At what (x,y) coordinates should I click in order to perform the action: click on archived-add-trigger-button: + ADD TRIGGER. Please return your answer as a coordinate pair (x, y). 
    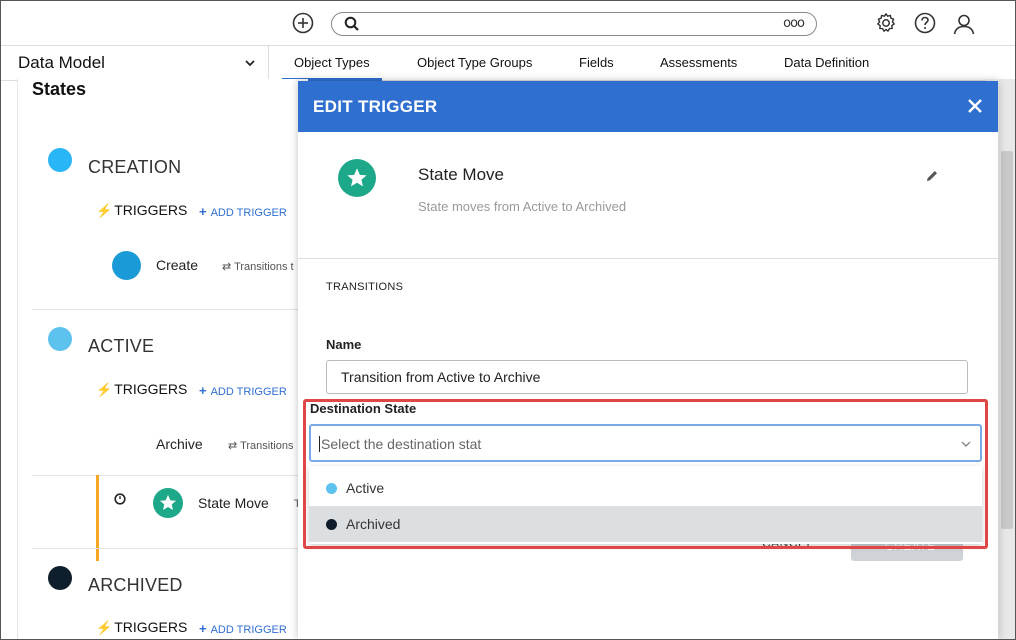
    Looking at the image, I should click on (243, 628).